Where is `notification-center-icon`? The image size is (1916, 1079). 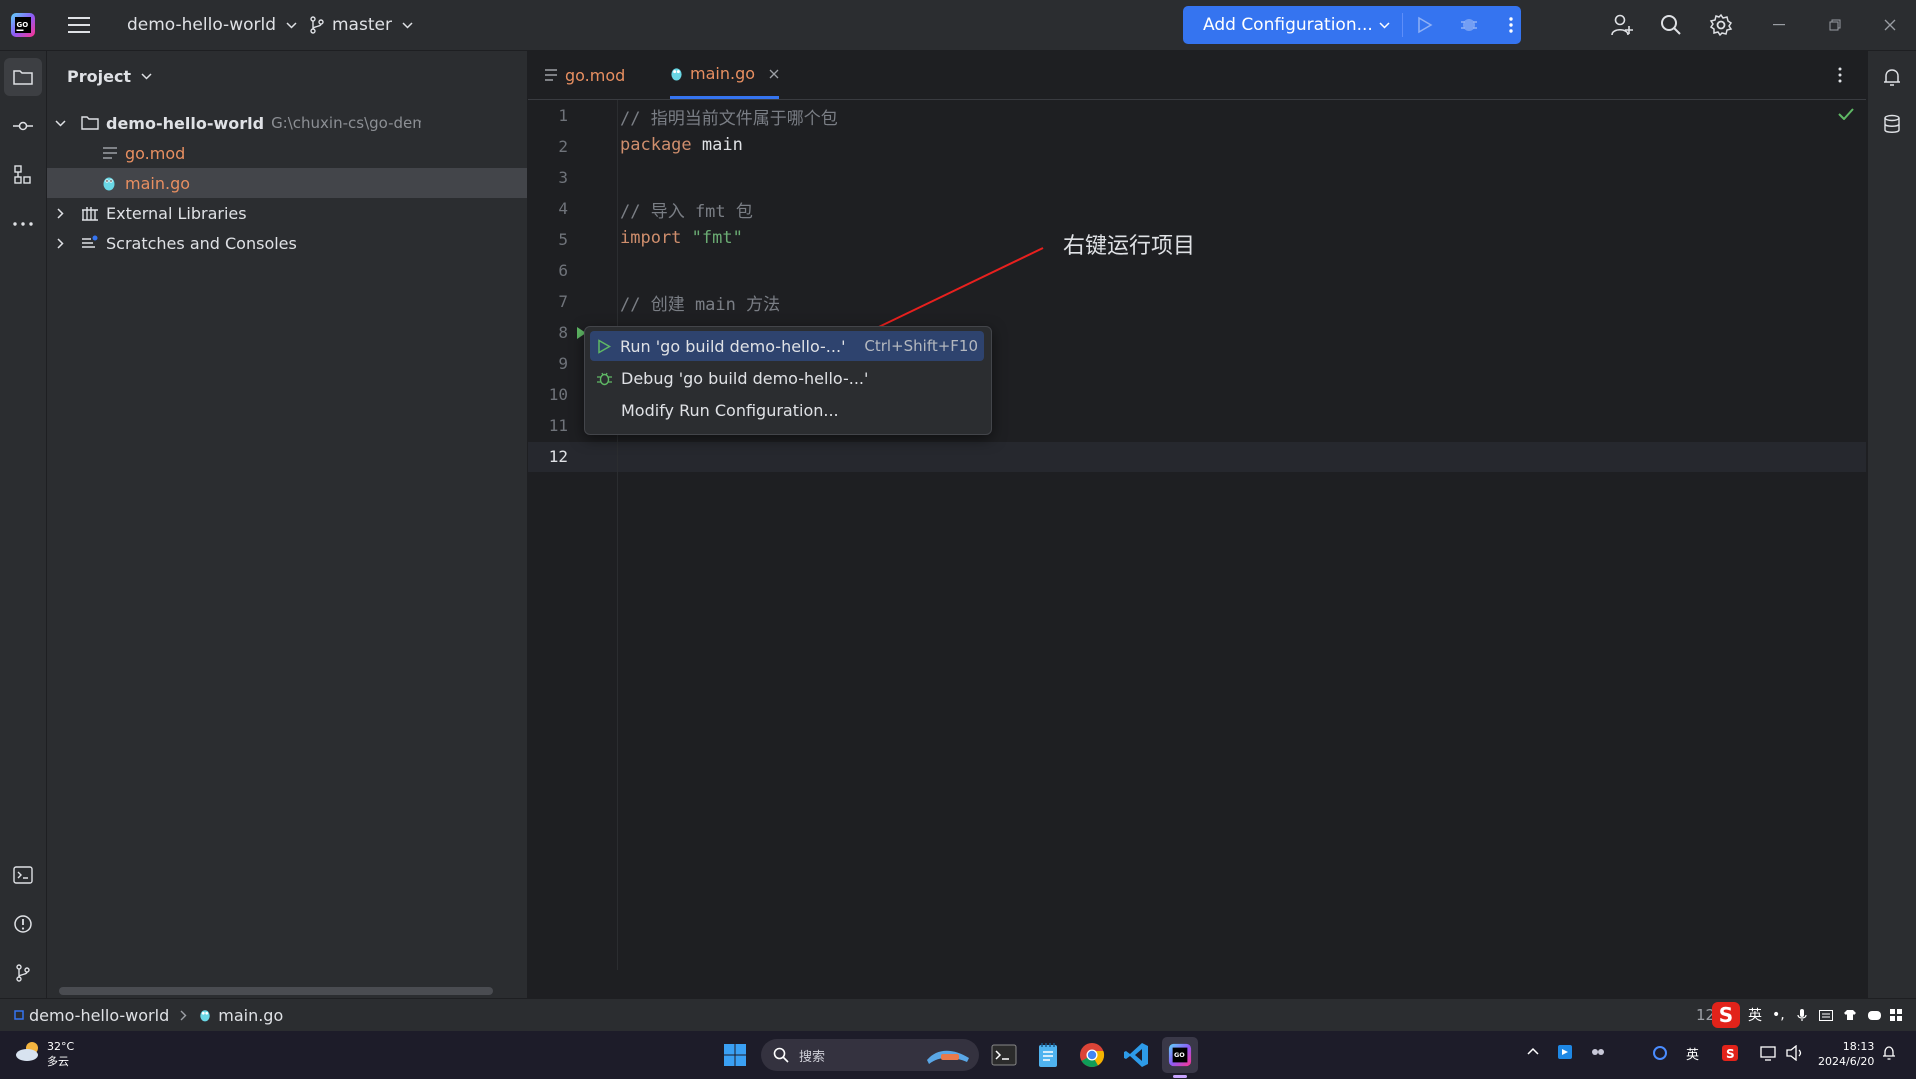
notification-center-icon is located at coordinates (1889, 1053).